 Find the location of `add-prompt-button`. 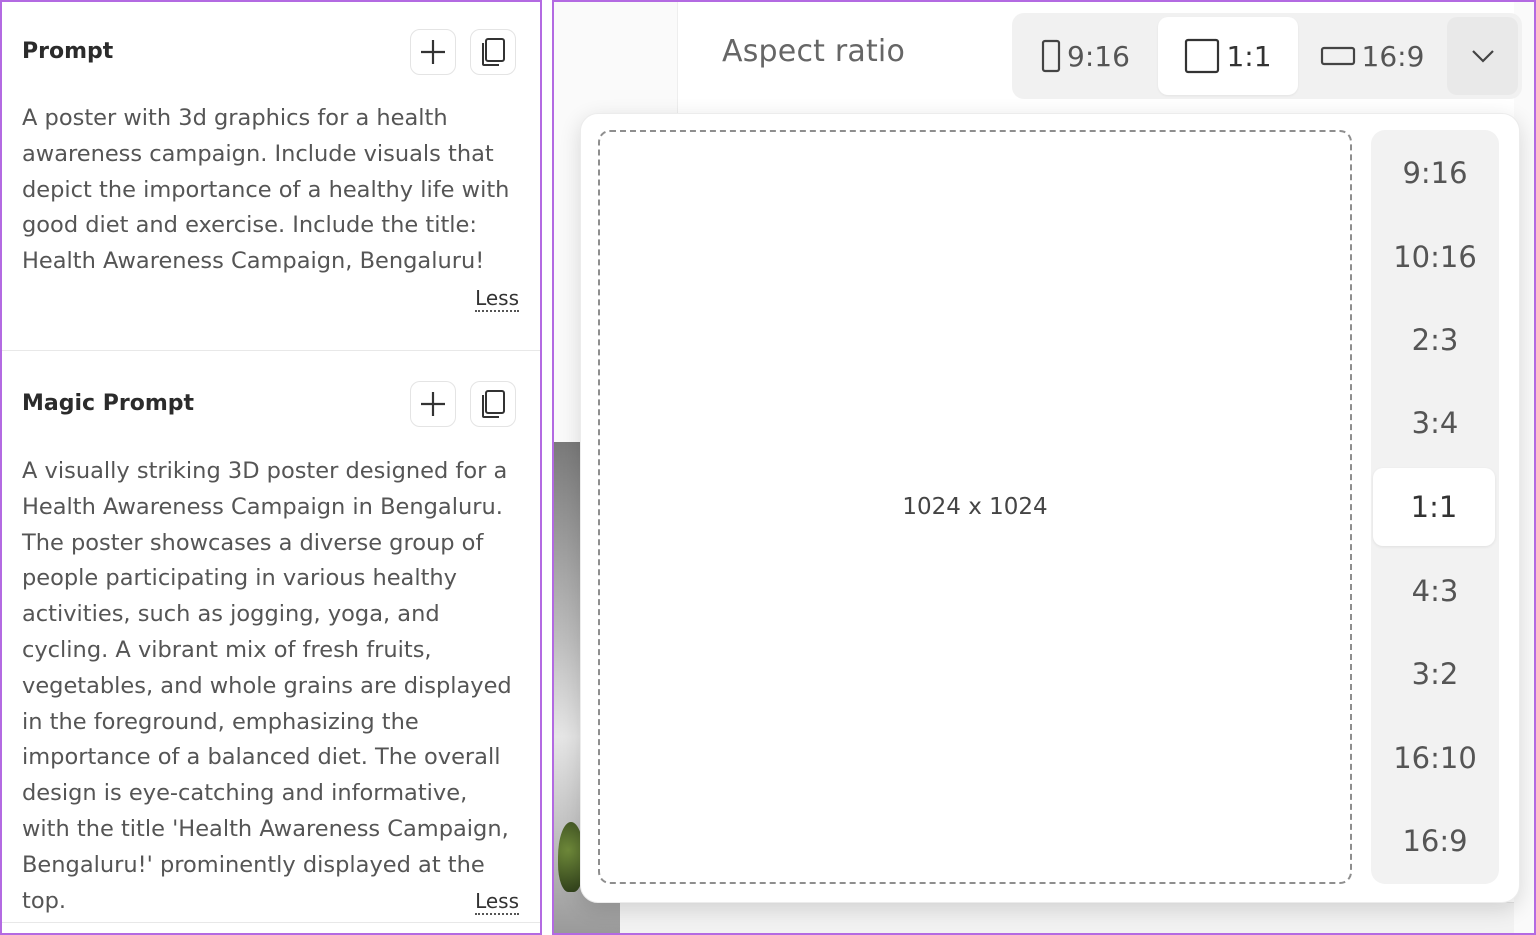

add-prompt-button is located at coordinates (433, 52).